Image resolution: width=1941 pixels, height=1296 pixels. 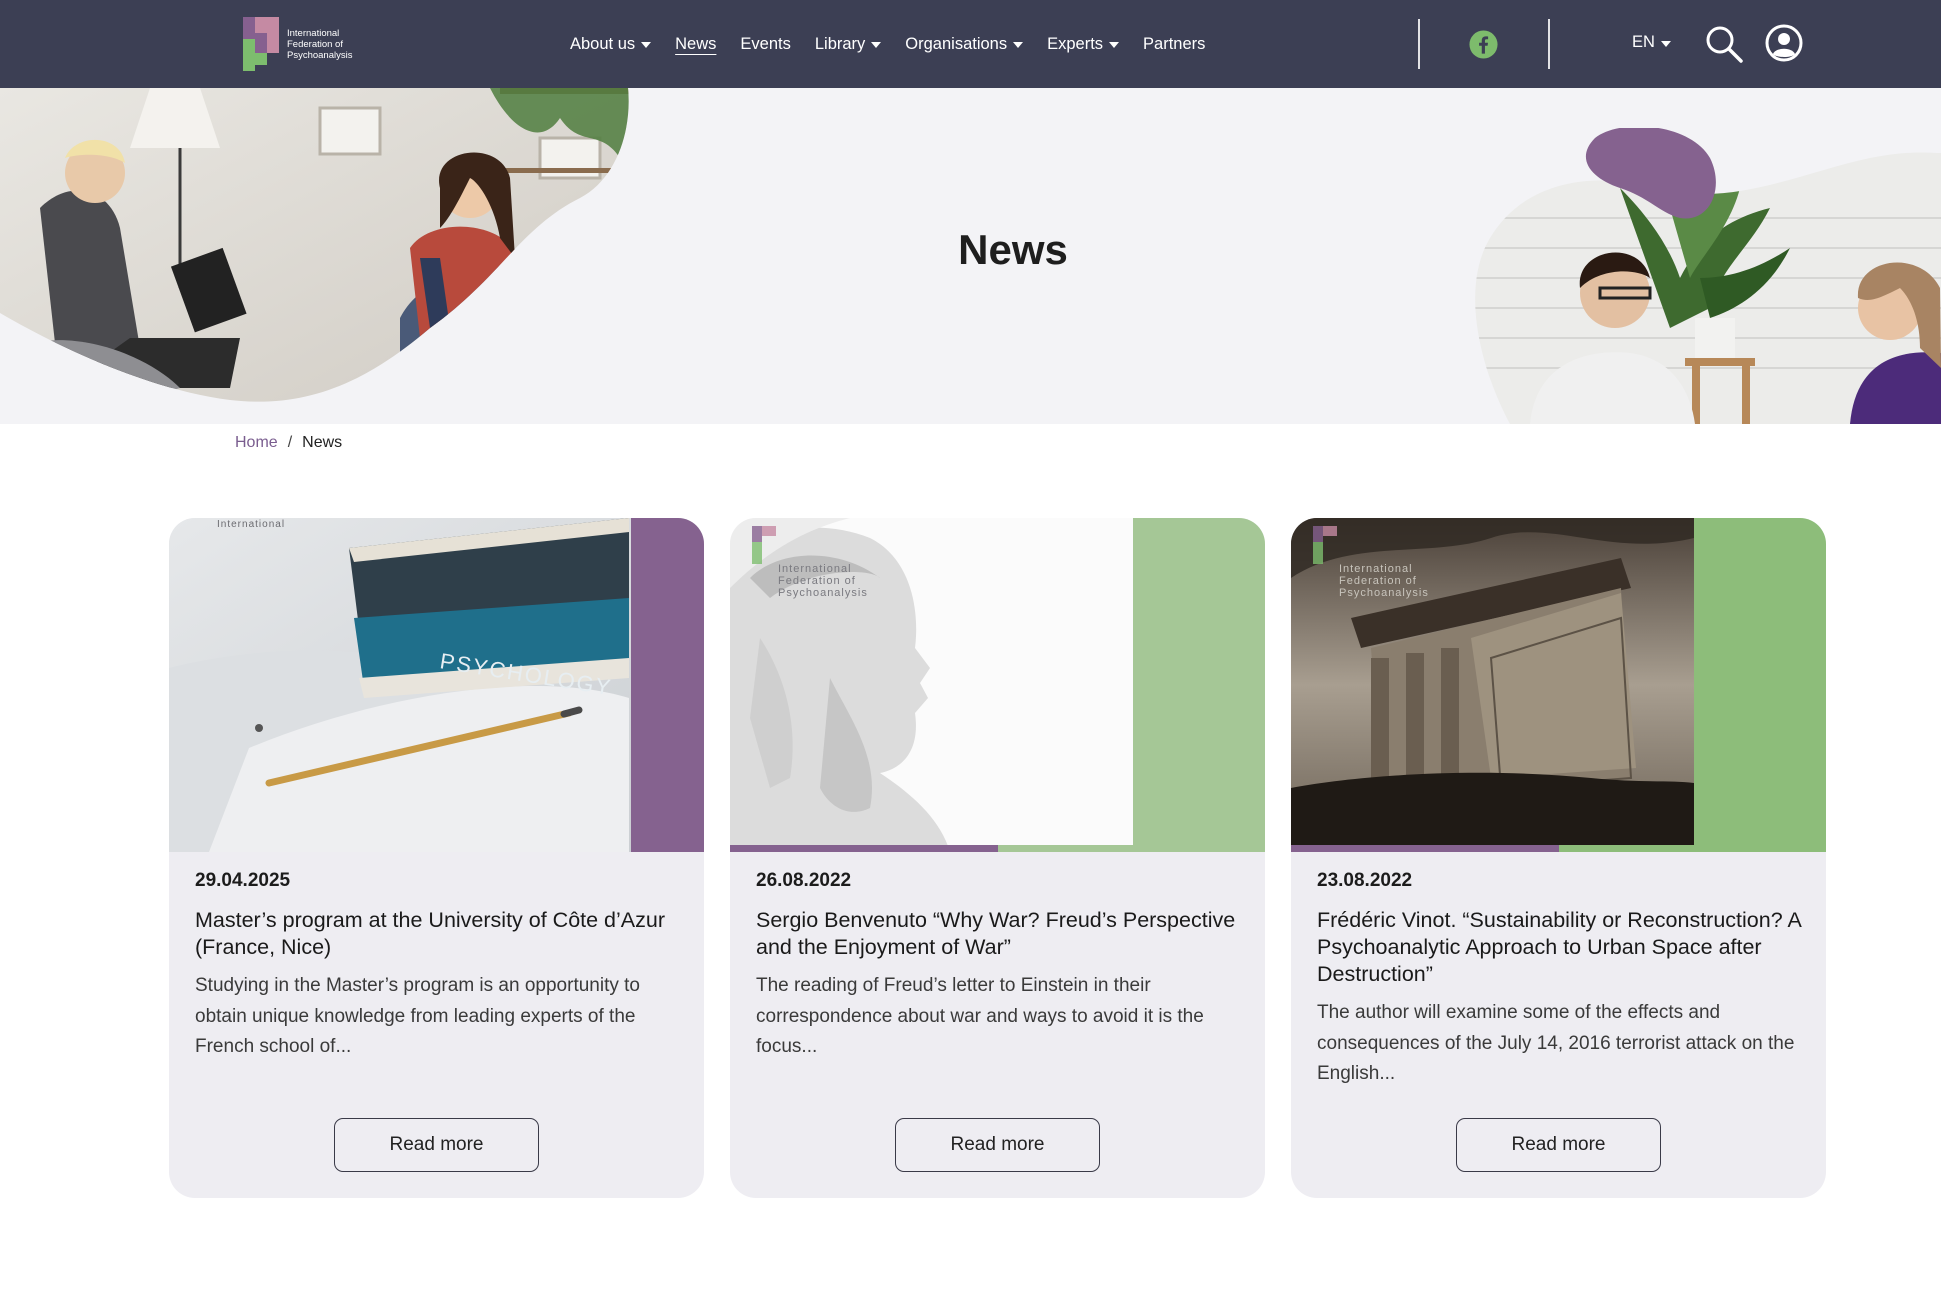 What do you see at coordinates (320, 55) in the screenshot?
I see `logo-line: Psychoanalysis` at bounding box center [320, 55].